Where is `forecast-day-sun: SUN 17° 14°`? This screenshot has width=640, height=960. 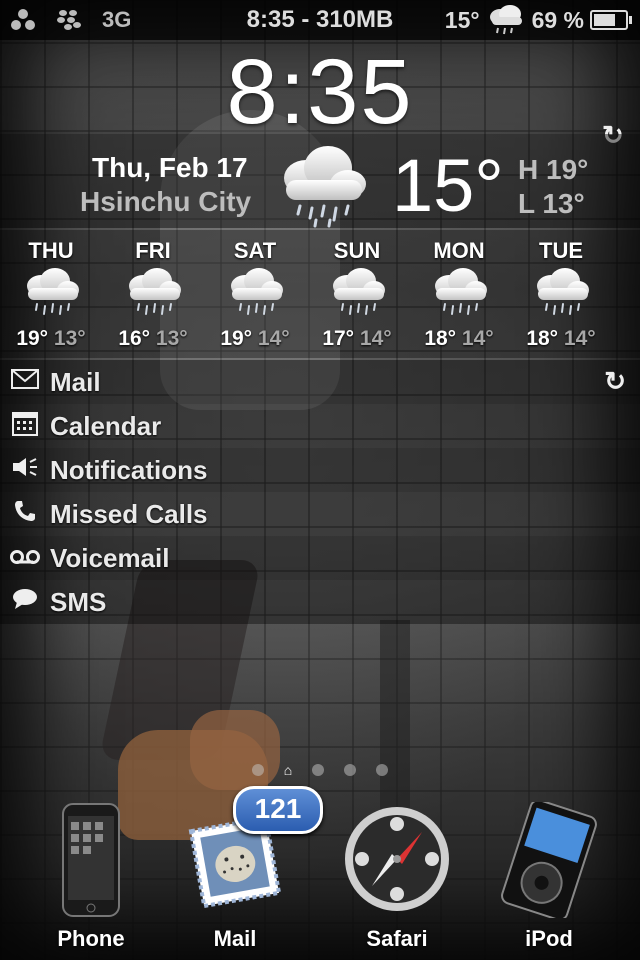
forecast-day-sun: SUN 17° 14° is located at coordinates (357, 294).